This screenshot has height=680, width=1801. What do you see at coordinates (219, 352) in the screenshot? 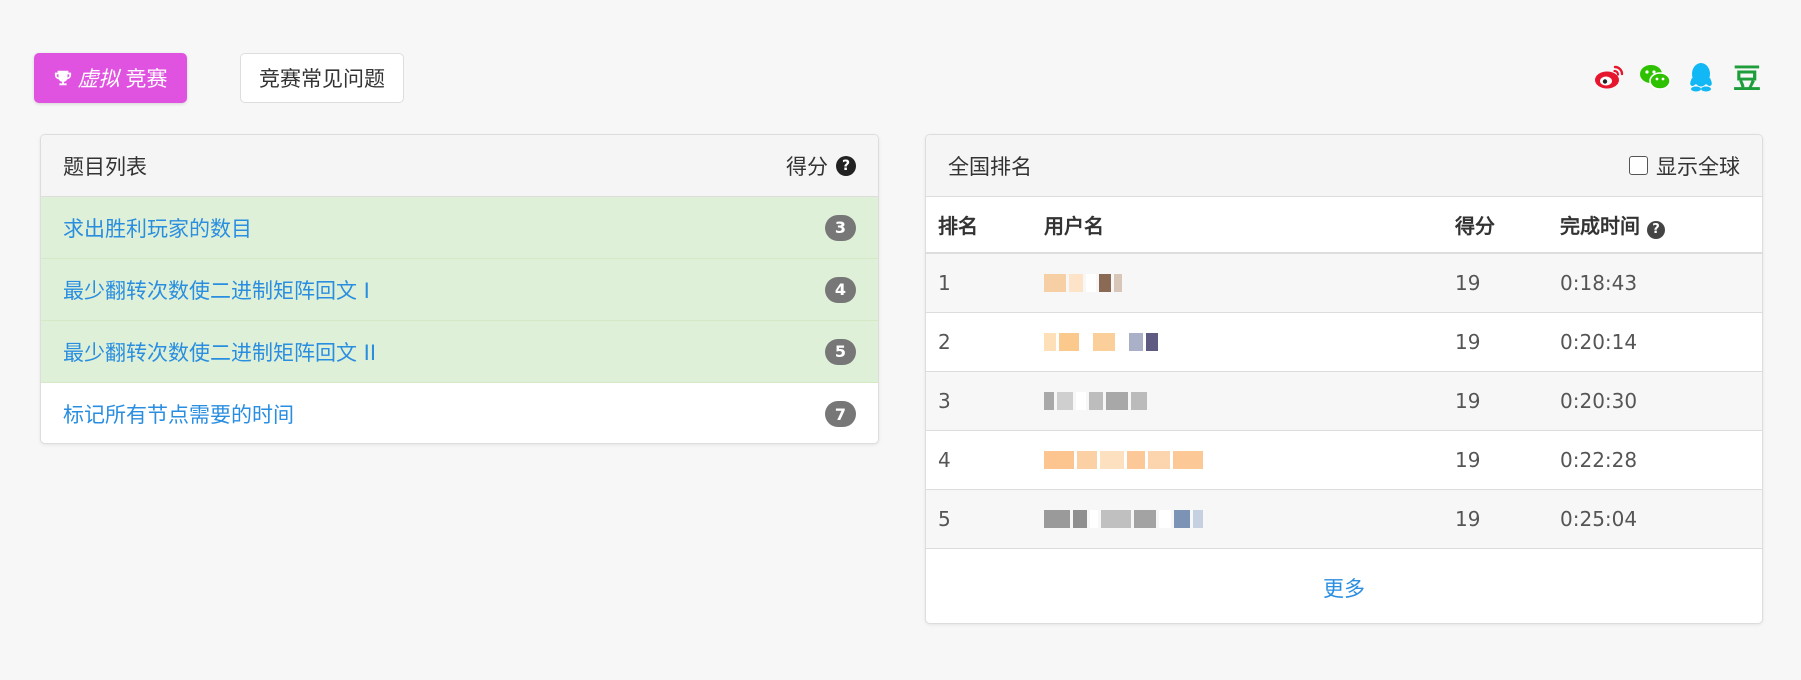
I see `problem-link: 最少翻转次数使二进制矩阵回文 II` at bounding box center [219, 352].